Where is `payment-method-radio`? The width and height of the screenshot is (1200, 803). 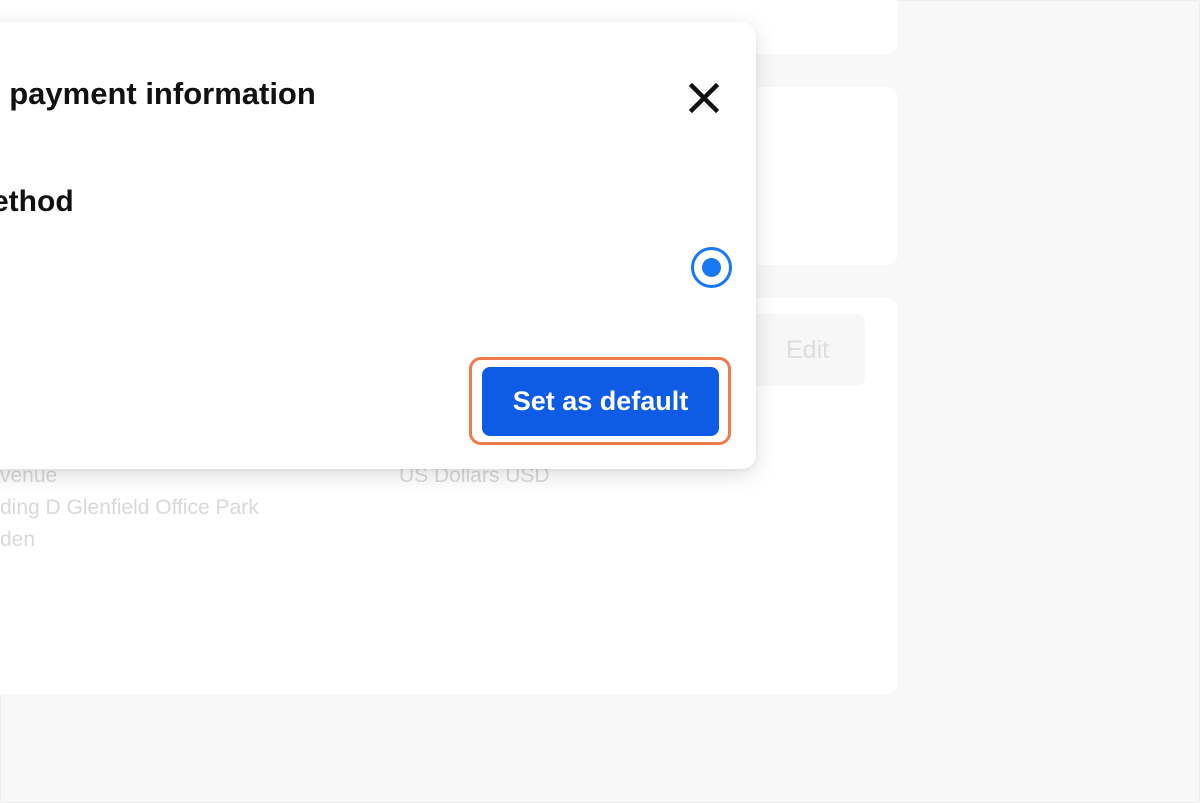 payment-method-radio is located at coordinates (711, 267).